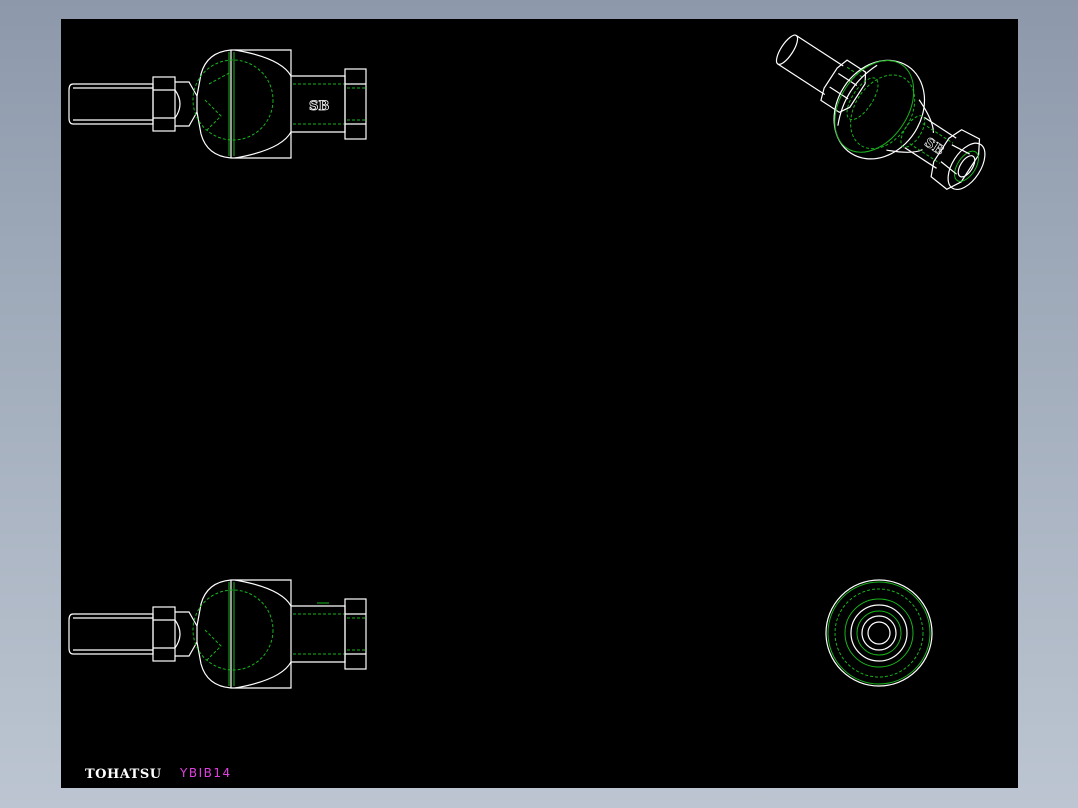  I want to click on end-view, so click(879, 633).